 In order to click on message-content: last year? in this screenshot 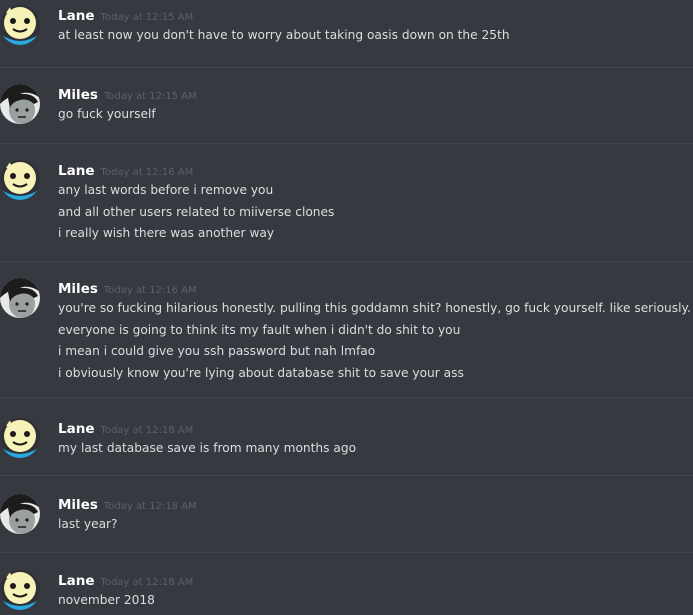, I will do `click(373, 525)`.